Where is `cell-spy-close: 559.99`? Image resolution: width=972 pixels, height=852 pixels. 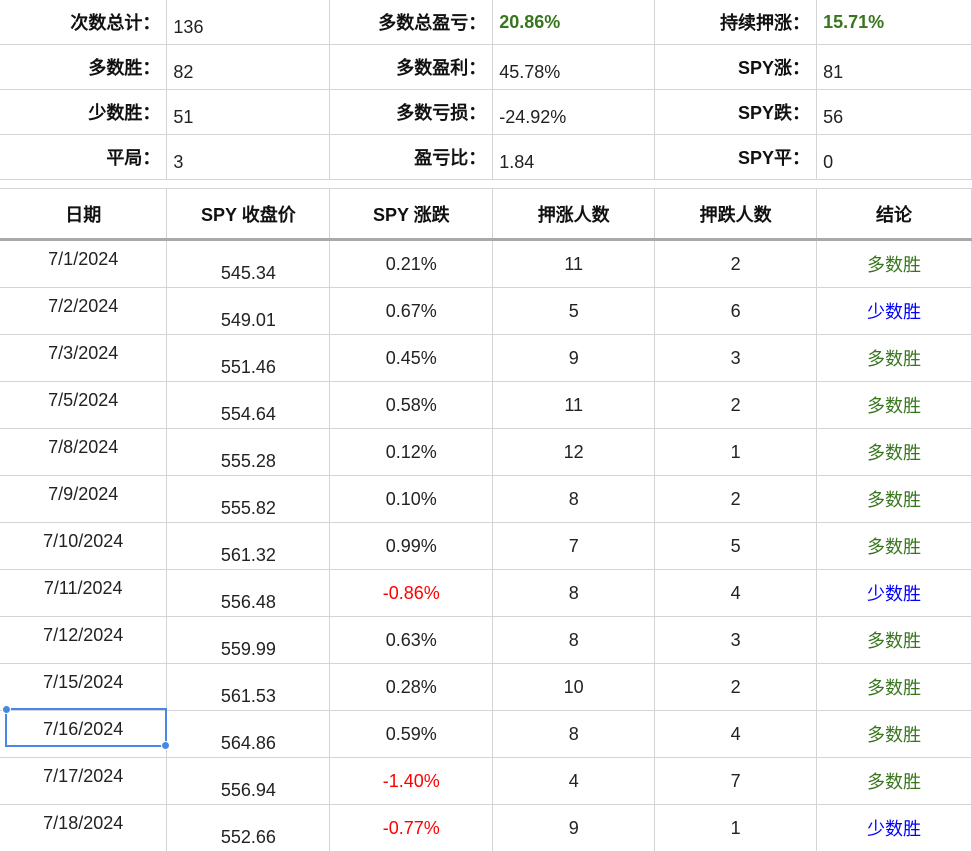
cell-spy-close: 559.99 is located at coordinates (248, 640).